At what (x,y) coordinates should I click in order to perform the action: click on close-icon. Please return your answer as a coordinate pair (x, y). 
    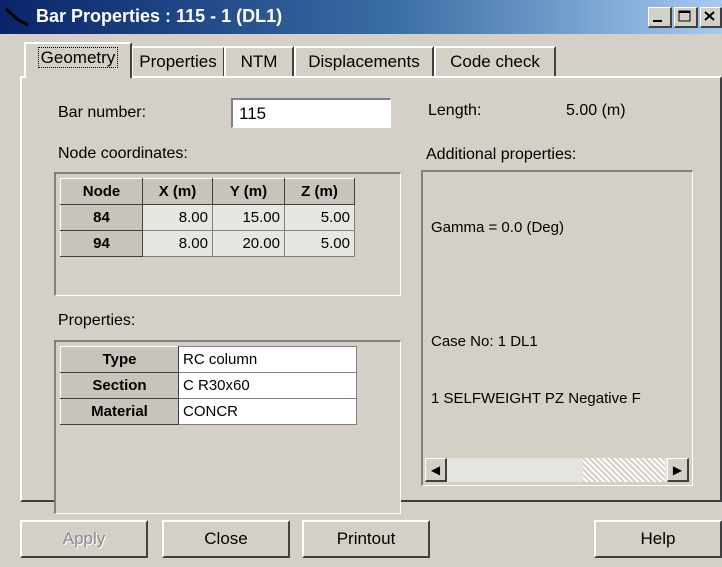
    Looking at the image, I should click on (709, 16).